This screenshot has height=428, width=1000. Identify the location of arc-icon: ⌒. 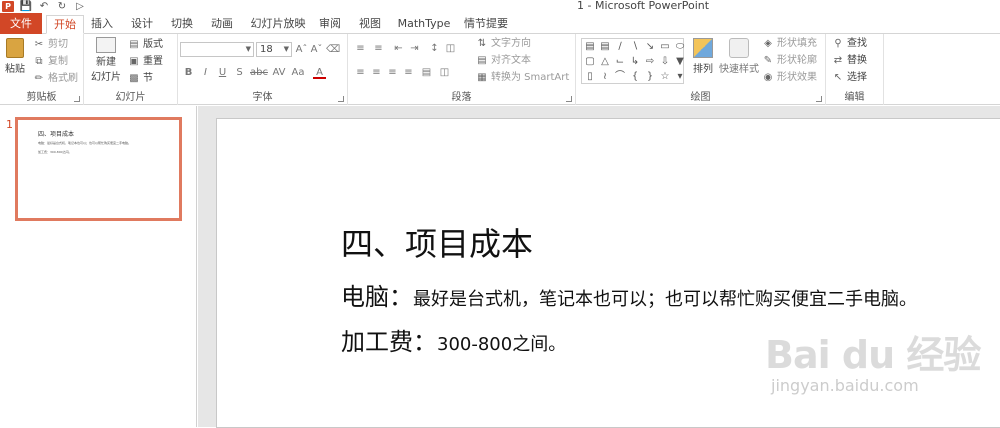
(620, 77).